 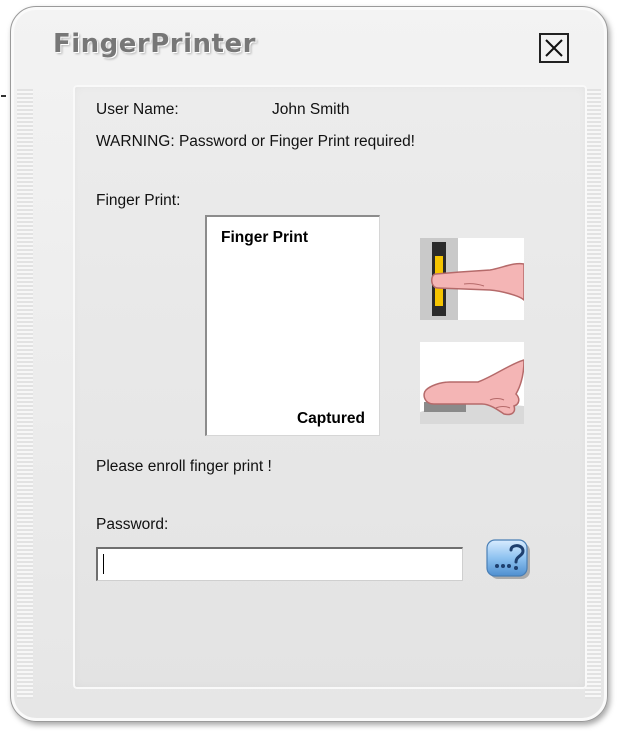 I want to click on user-name-value: John Smith, so click(x=311, y=109).